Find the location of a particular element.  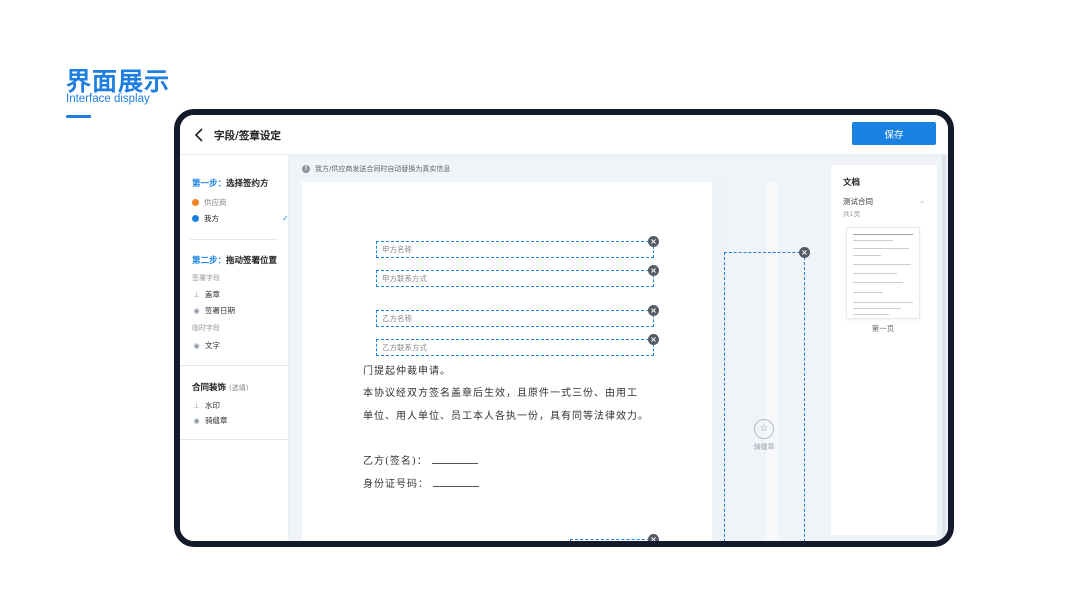

decoration-watermark: ⊥ 水印 is located at coordinates (206, 405).